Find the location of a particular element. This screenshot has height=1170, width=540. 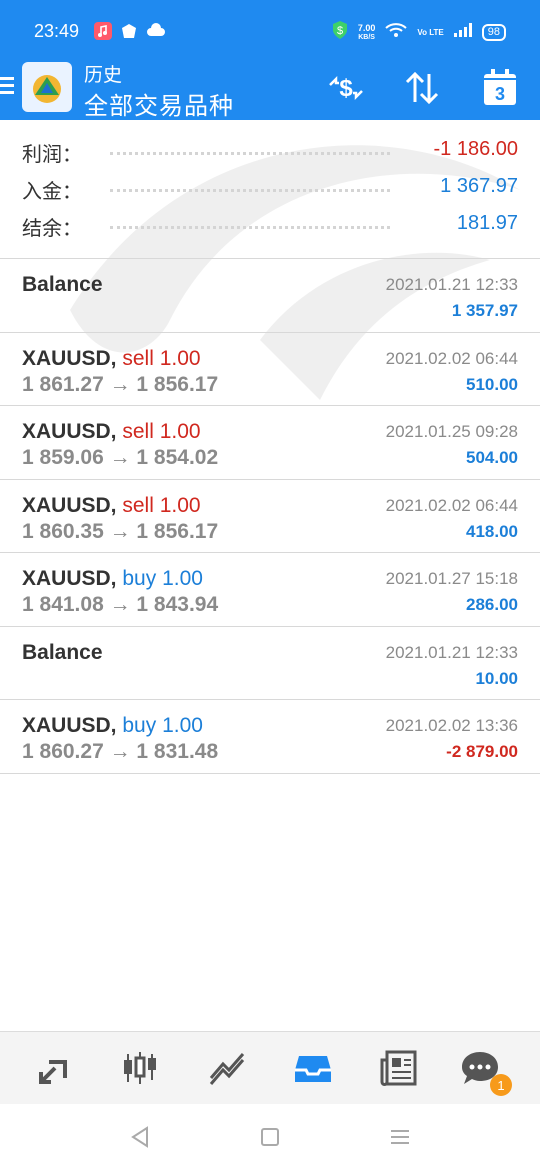

summary-row-balance: 结余： 181.97 is located at coordinates (270, 222).